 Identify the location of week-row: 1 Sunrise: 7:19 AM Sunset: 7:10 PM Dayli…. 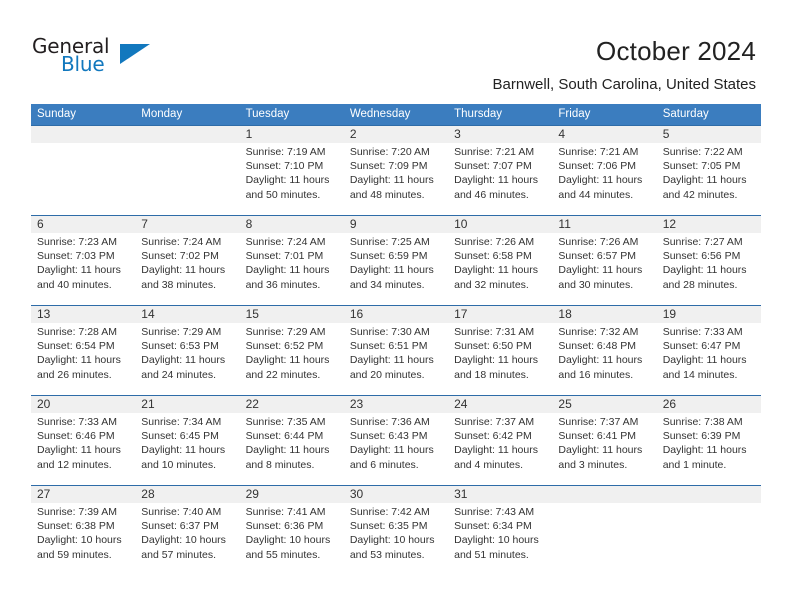
(396, 170).